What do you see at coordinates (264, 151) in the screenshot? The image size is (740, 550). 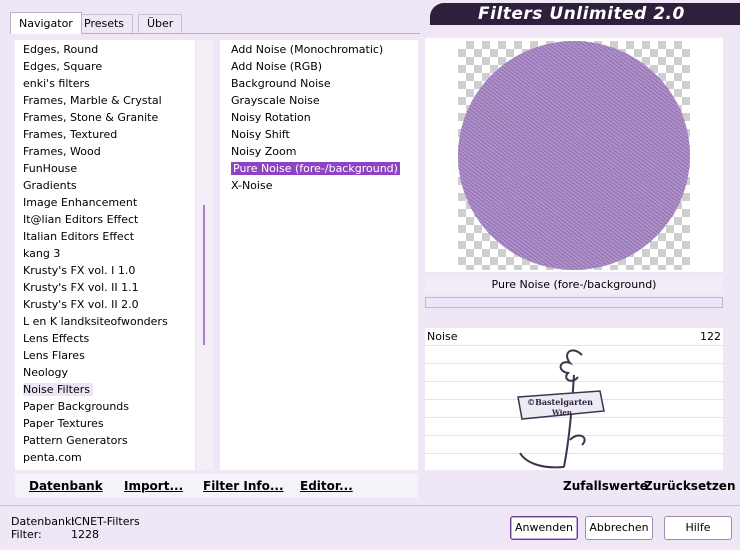 I see `filter-label: Noisy Zoom` at bounding box center [264, 151].